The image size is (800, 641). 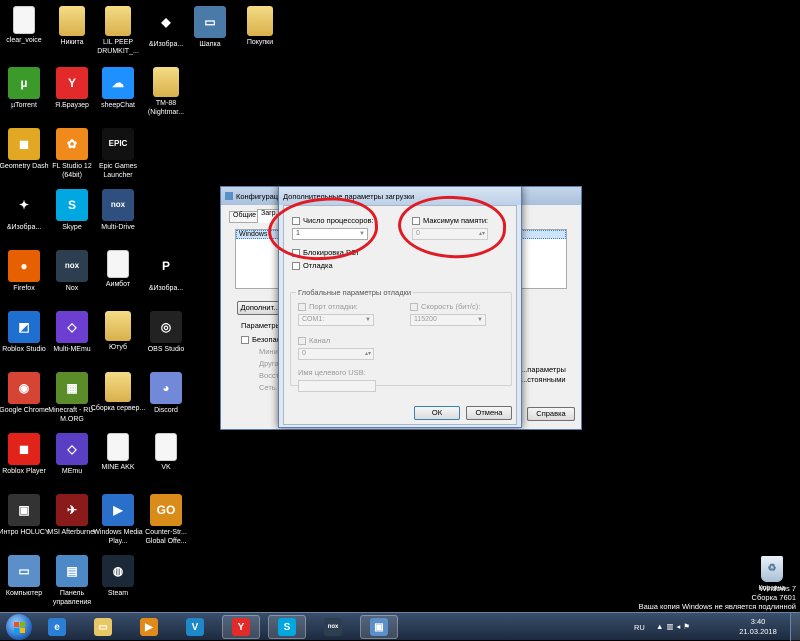 I want to click on skype-icon: S, so click(x=287, y=627).